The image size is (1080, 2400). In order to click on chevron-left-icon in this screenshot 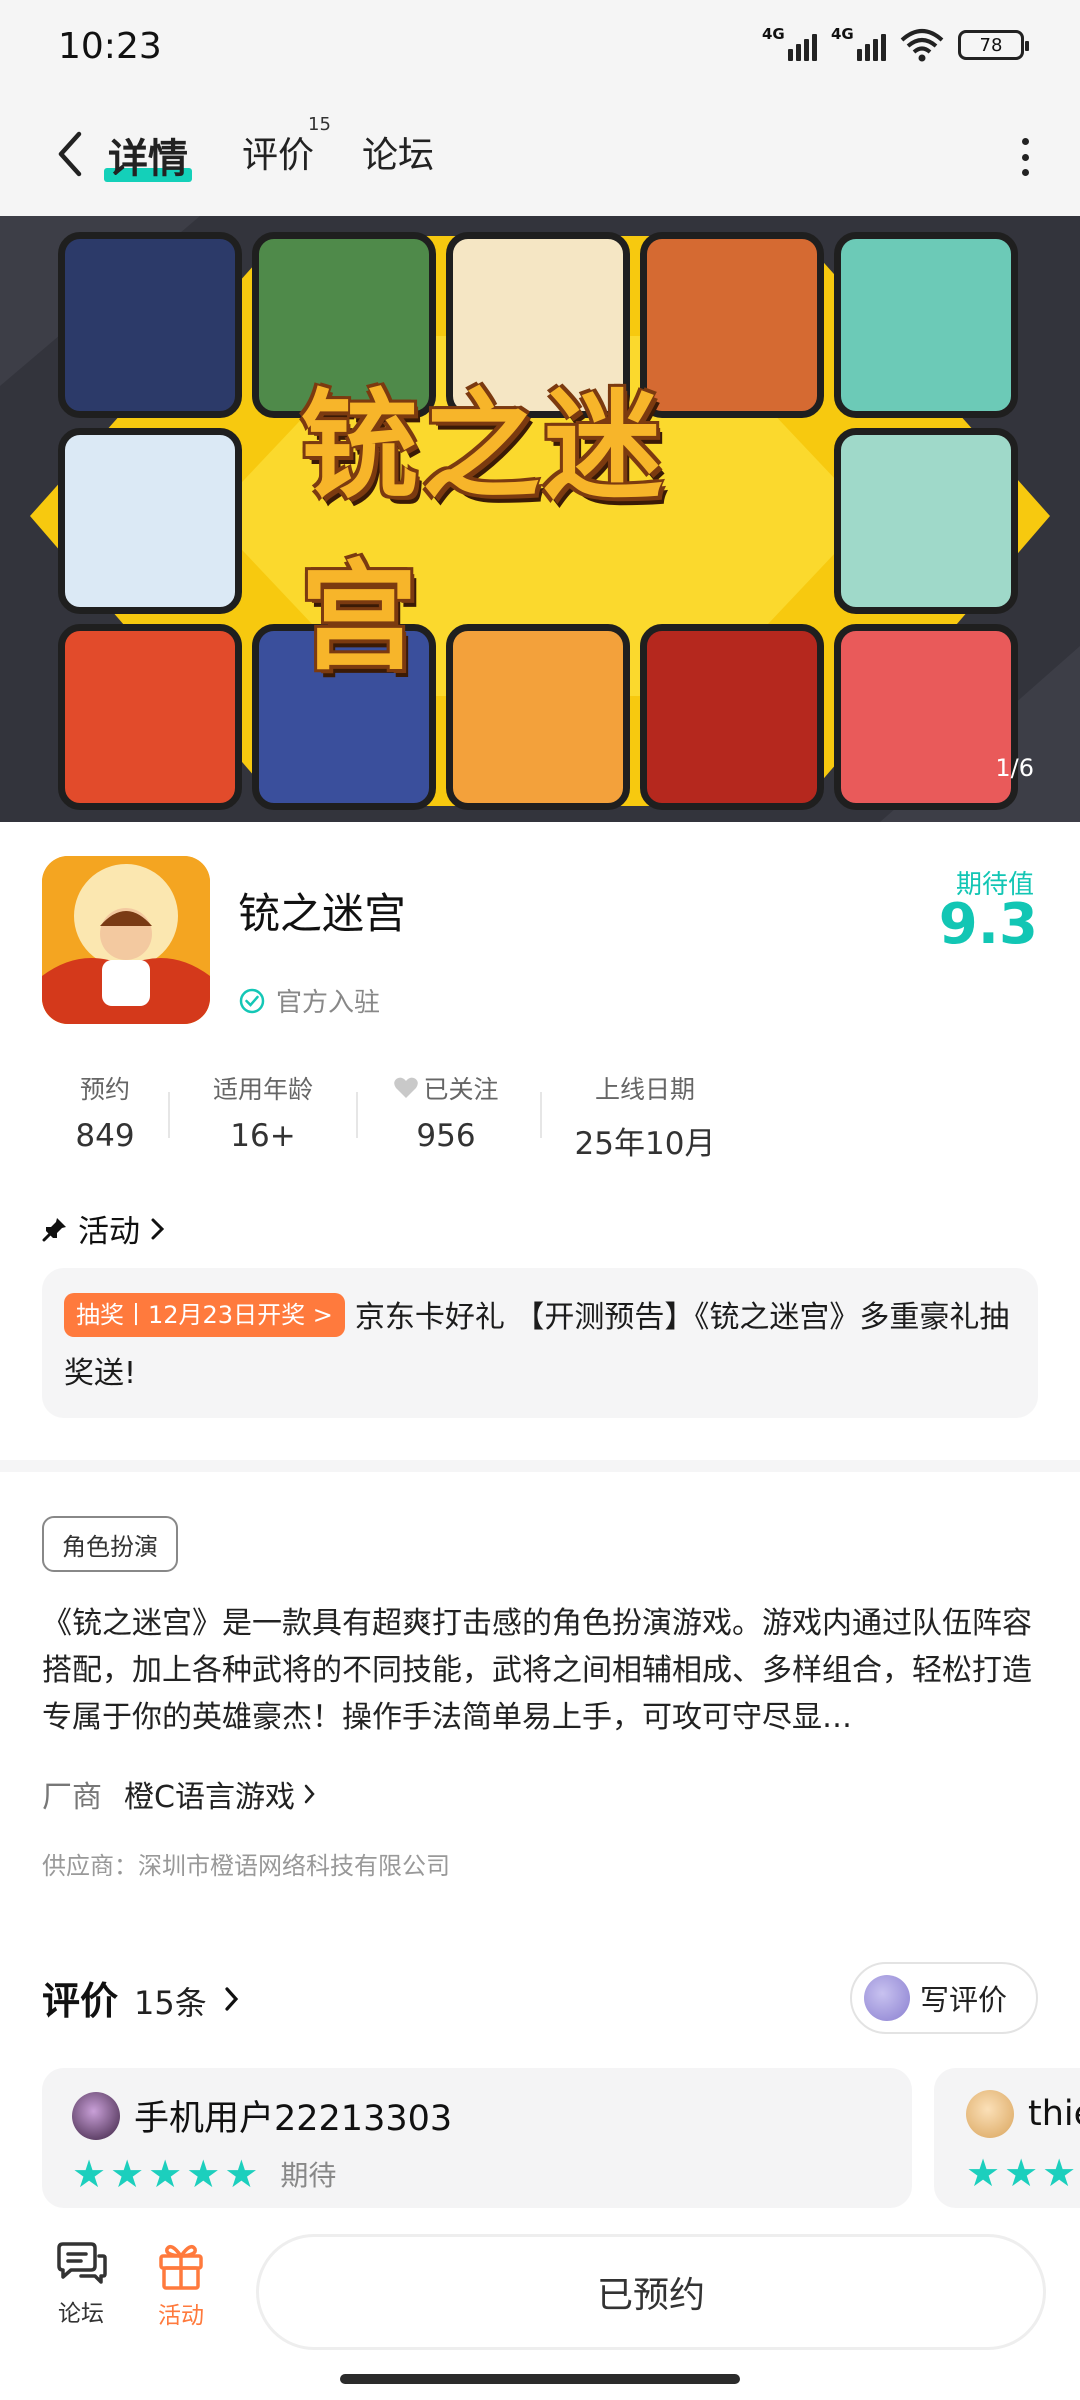, I will do `click(70, 154)`.